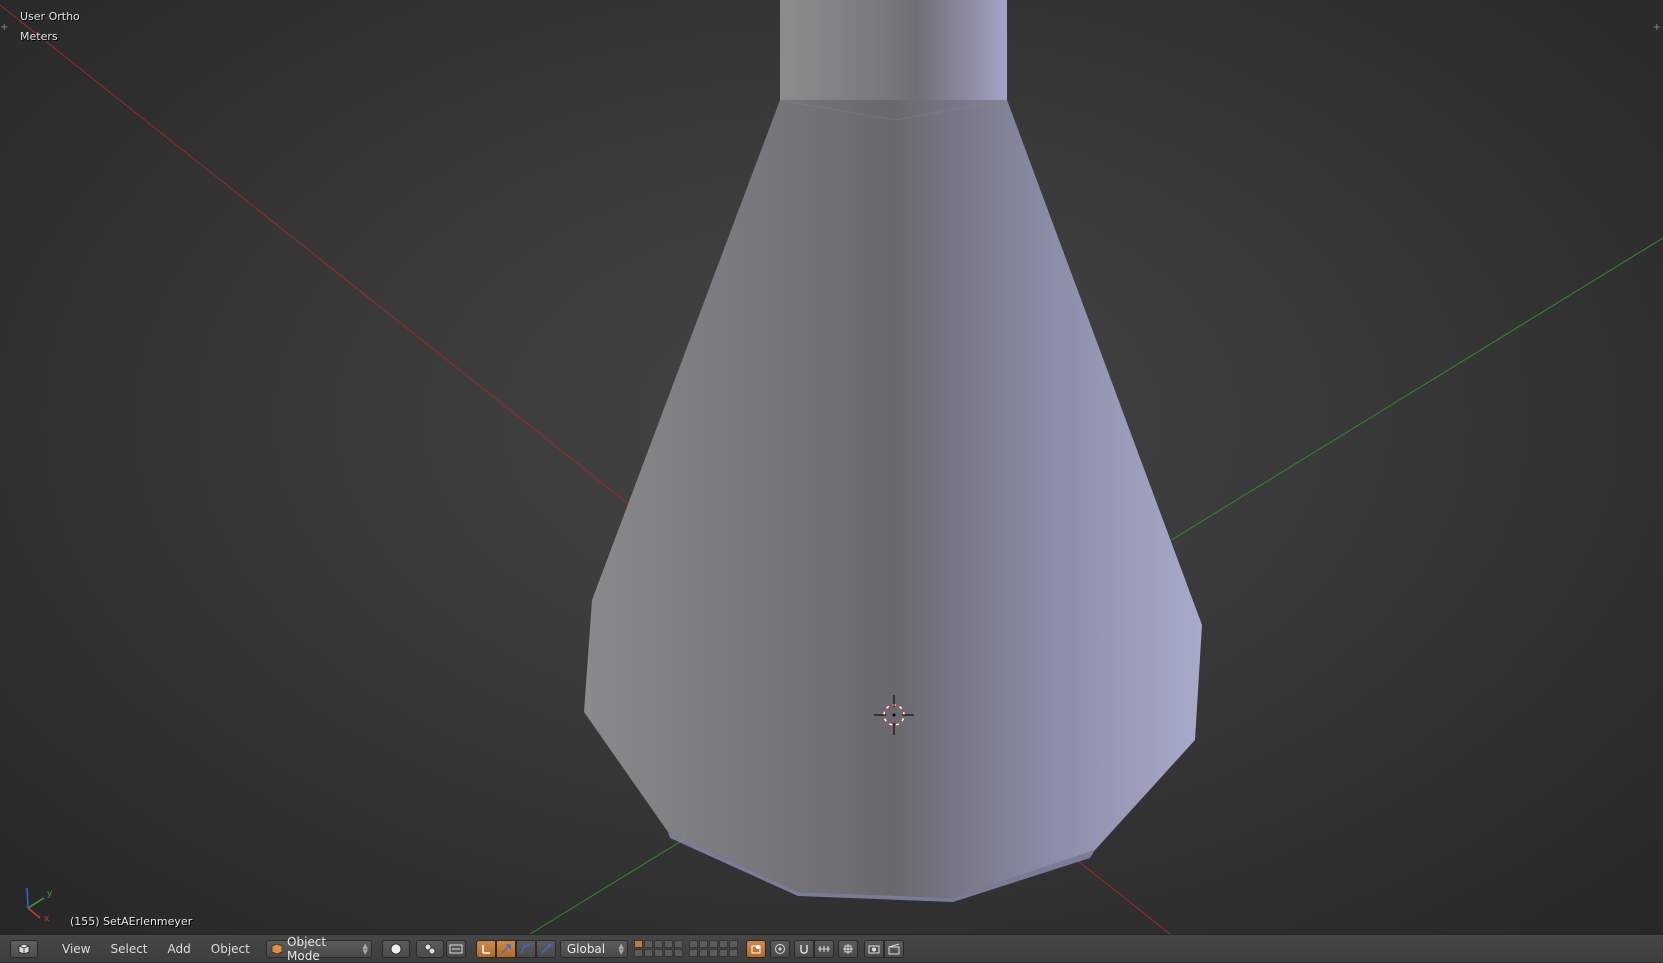 This screenshot has height=963, width=1663. I want to click on manipulator-icon, so click(486, 949).